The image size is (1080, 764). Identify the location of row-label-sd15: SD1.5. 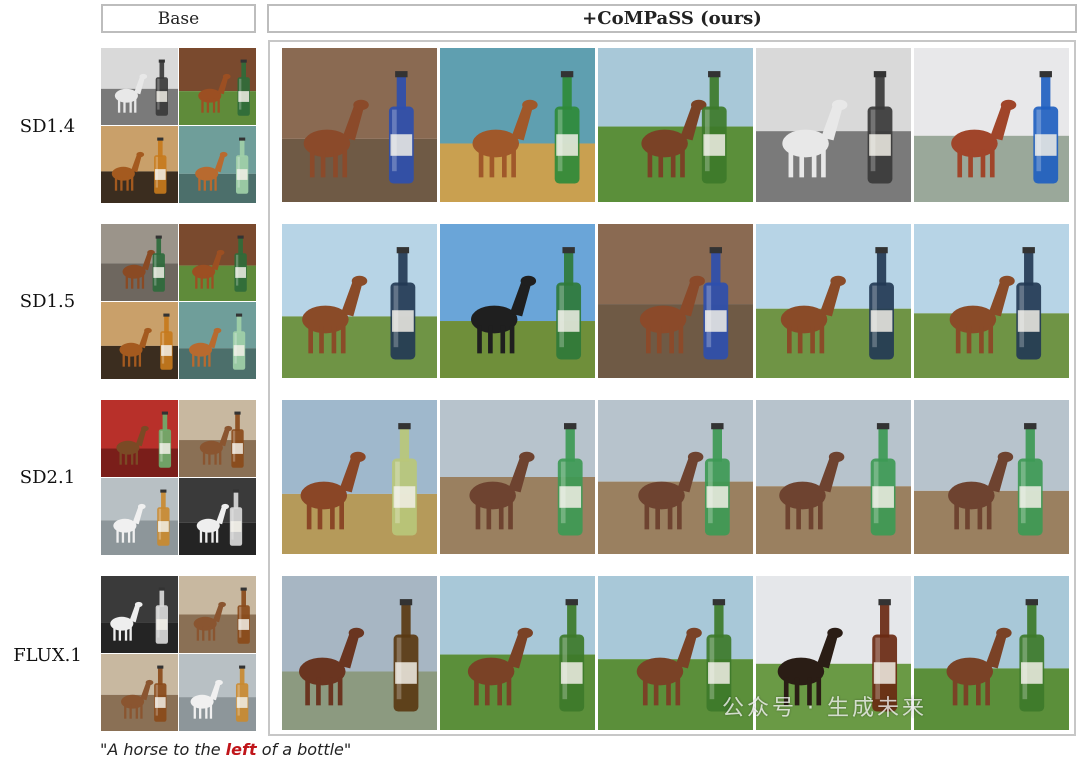
(47, 301).